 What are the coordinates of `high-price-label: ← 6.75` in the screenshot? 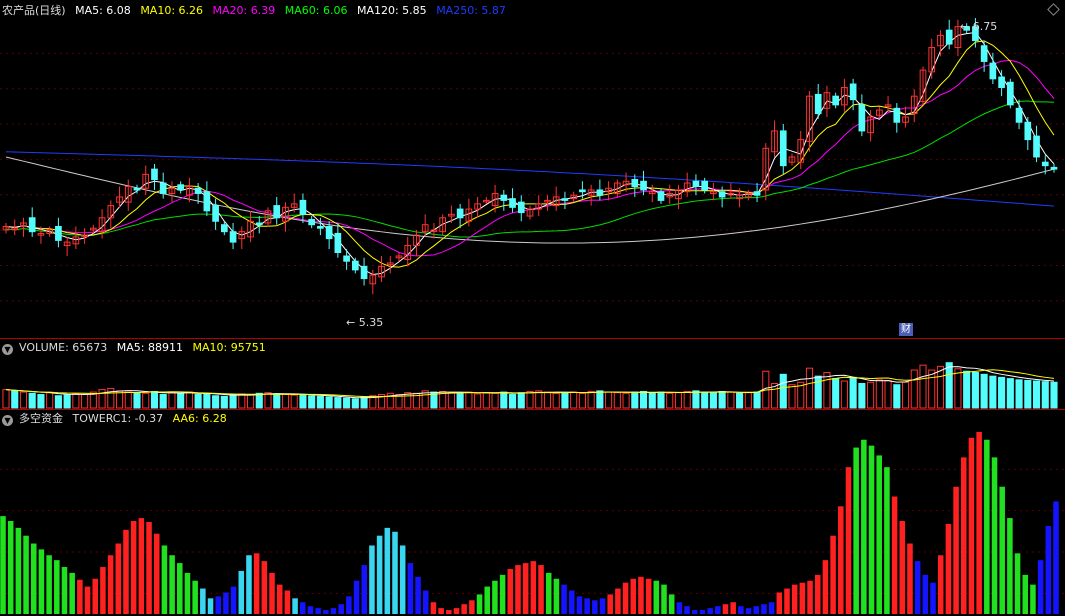 It's located at (979, 26).